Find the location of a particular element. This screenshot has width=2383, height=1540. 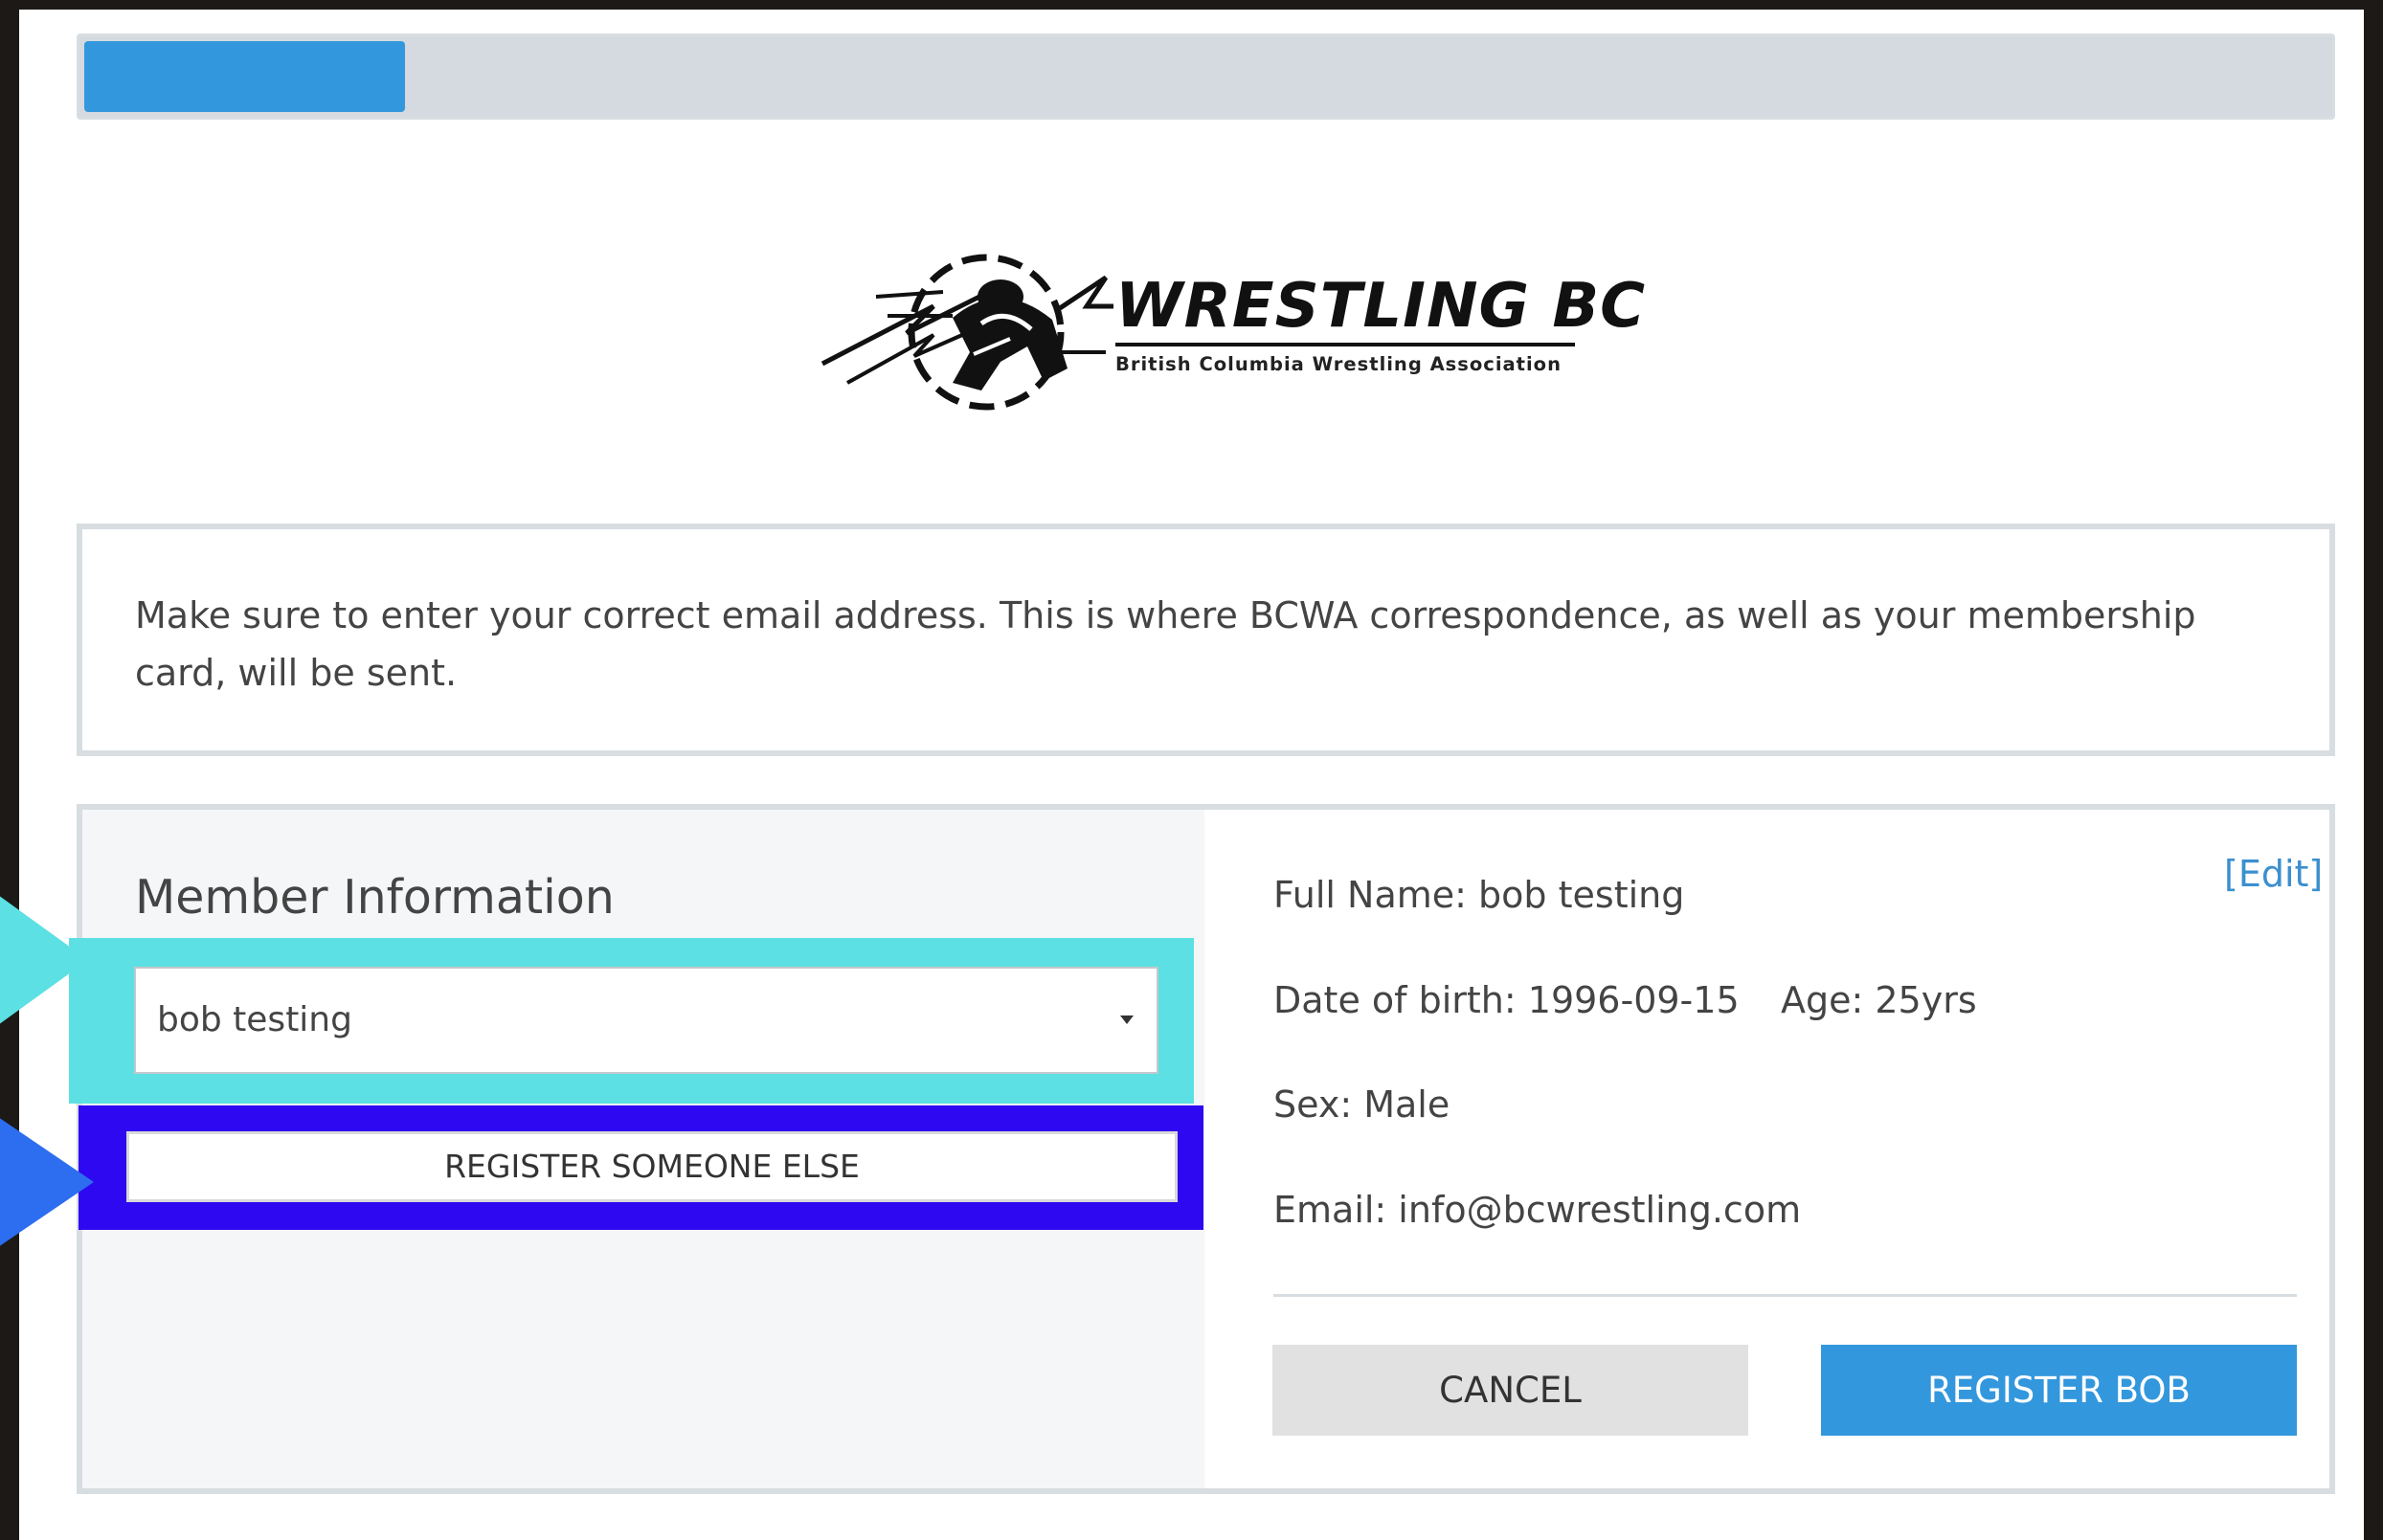

logo-subtitle: British Columbia Wrestling Association is located at coordinates (1339, 364).